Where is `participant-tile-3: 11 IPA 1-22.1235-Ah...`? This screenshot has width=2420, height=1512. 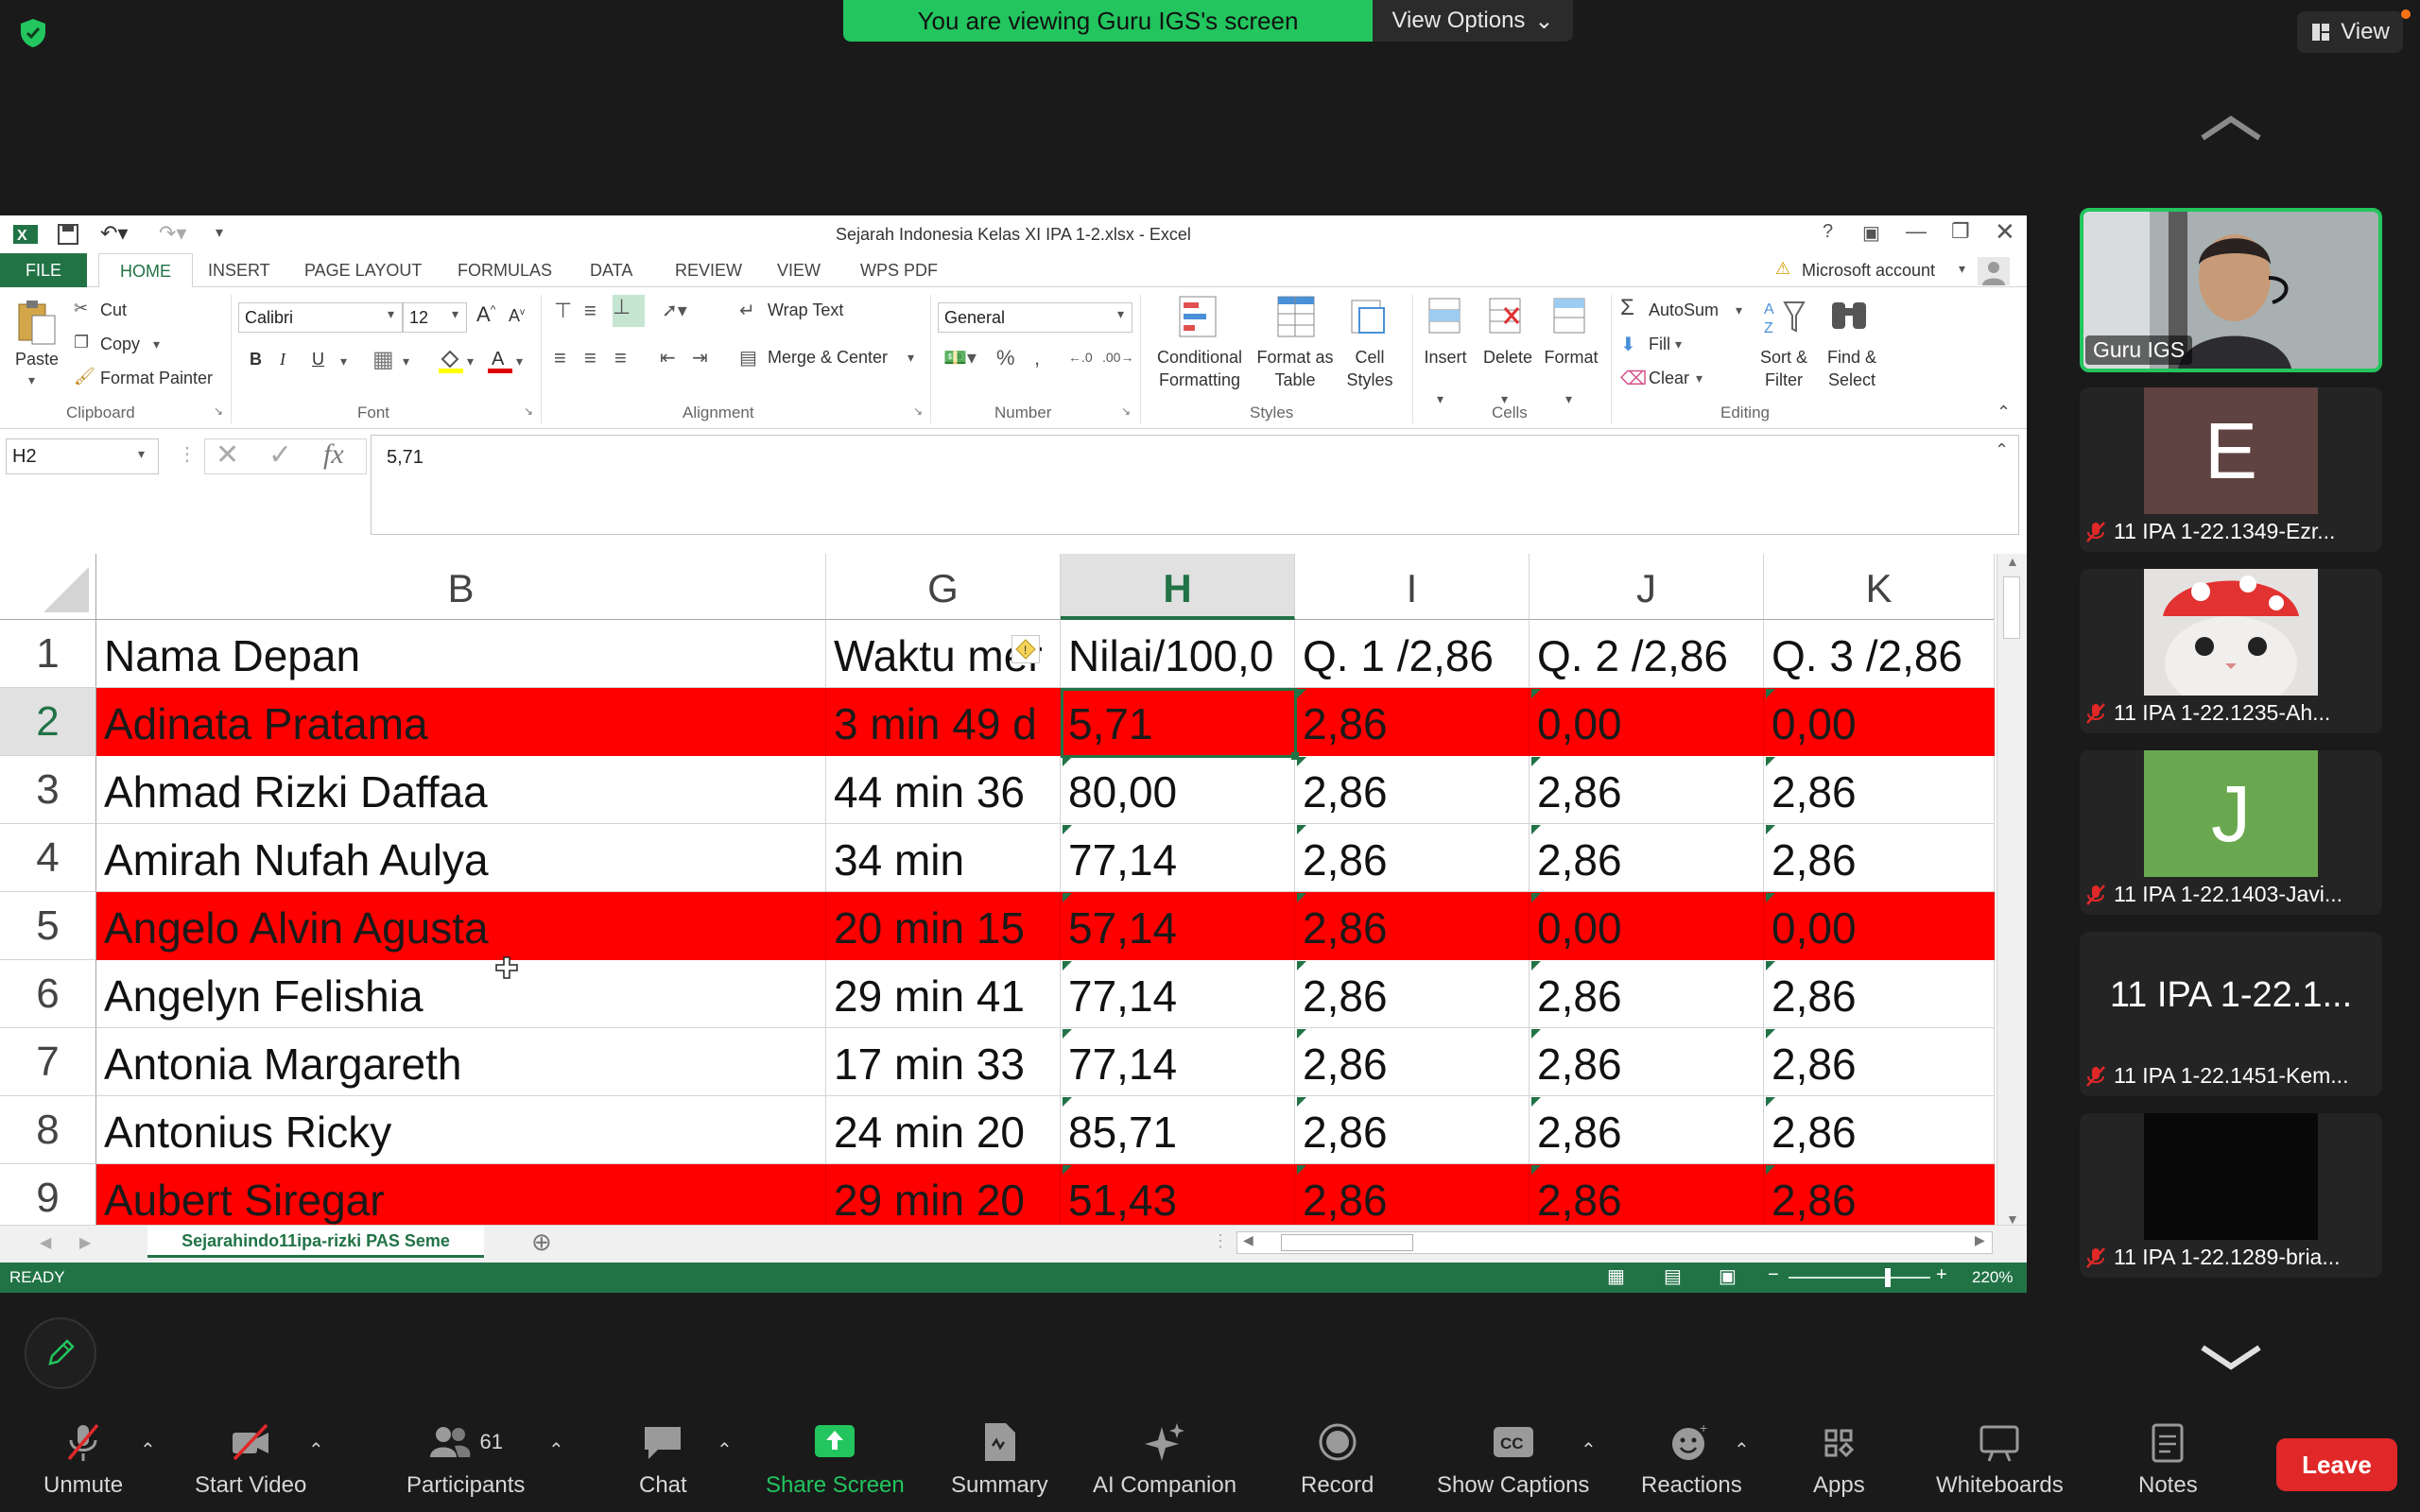
participant-tile-3: 11 IPA 1-22.1235-Ah... is located at coordinates (2231, 651).